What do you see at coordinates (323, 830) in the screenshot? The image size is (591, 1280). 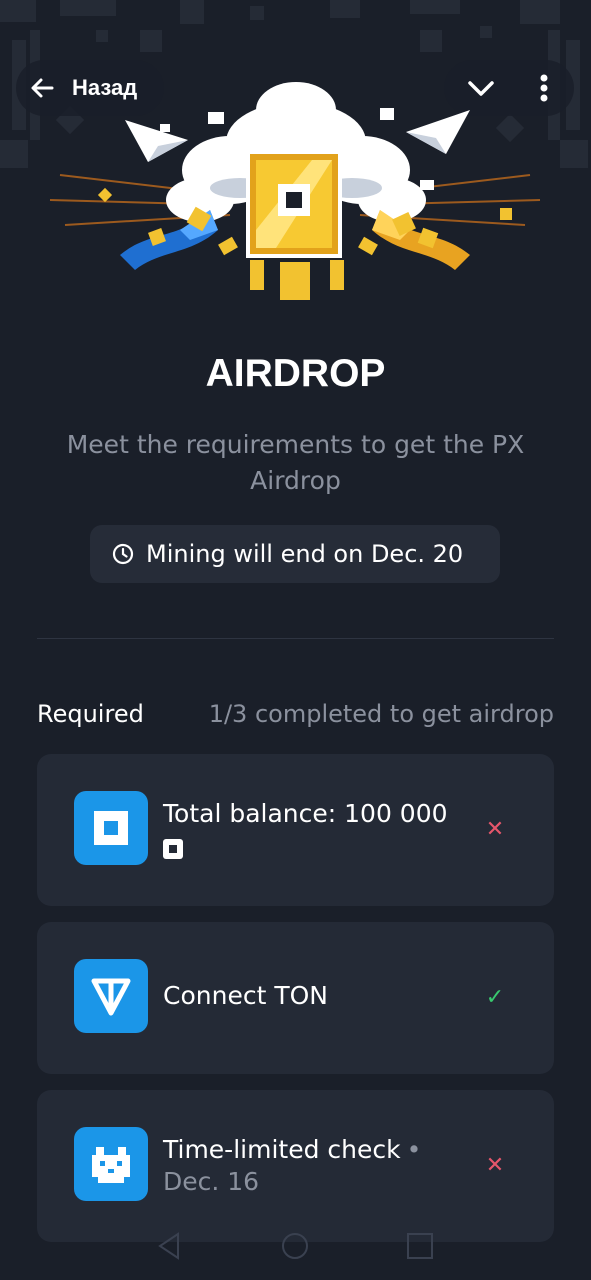 I see `requirement-title: Total balance: 100 000` at bounding box center [323, 830].